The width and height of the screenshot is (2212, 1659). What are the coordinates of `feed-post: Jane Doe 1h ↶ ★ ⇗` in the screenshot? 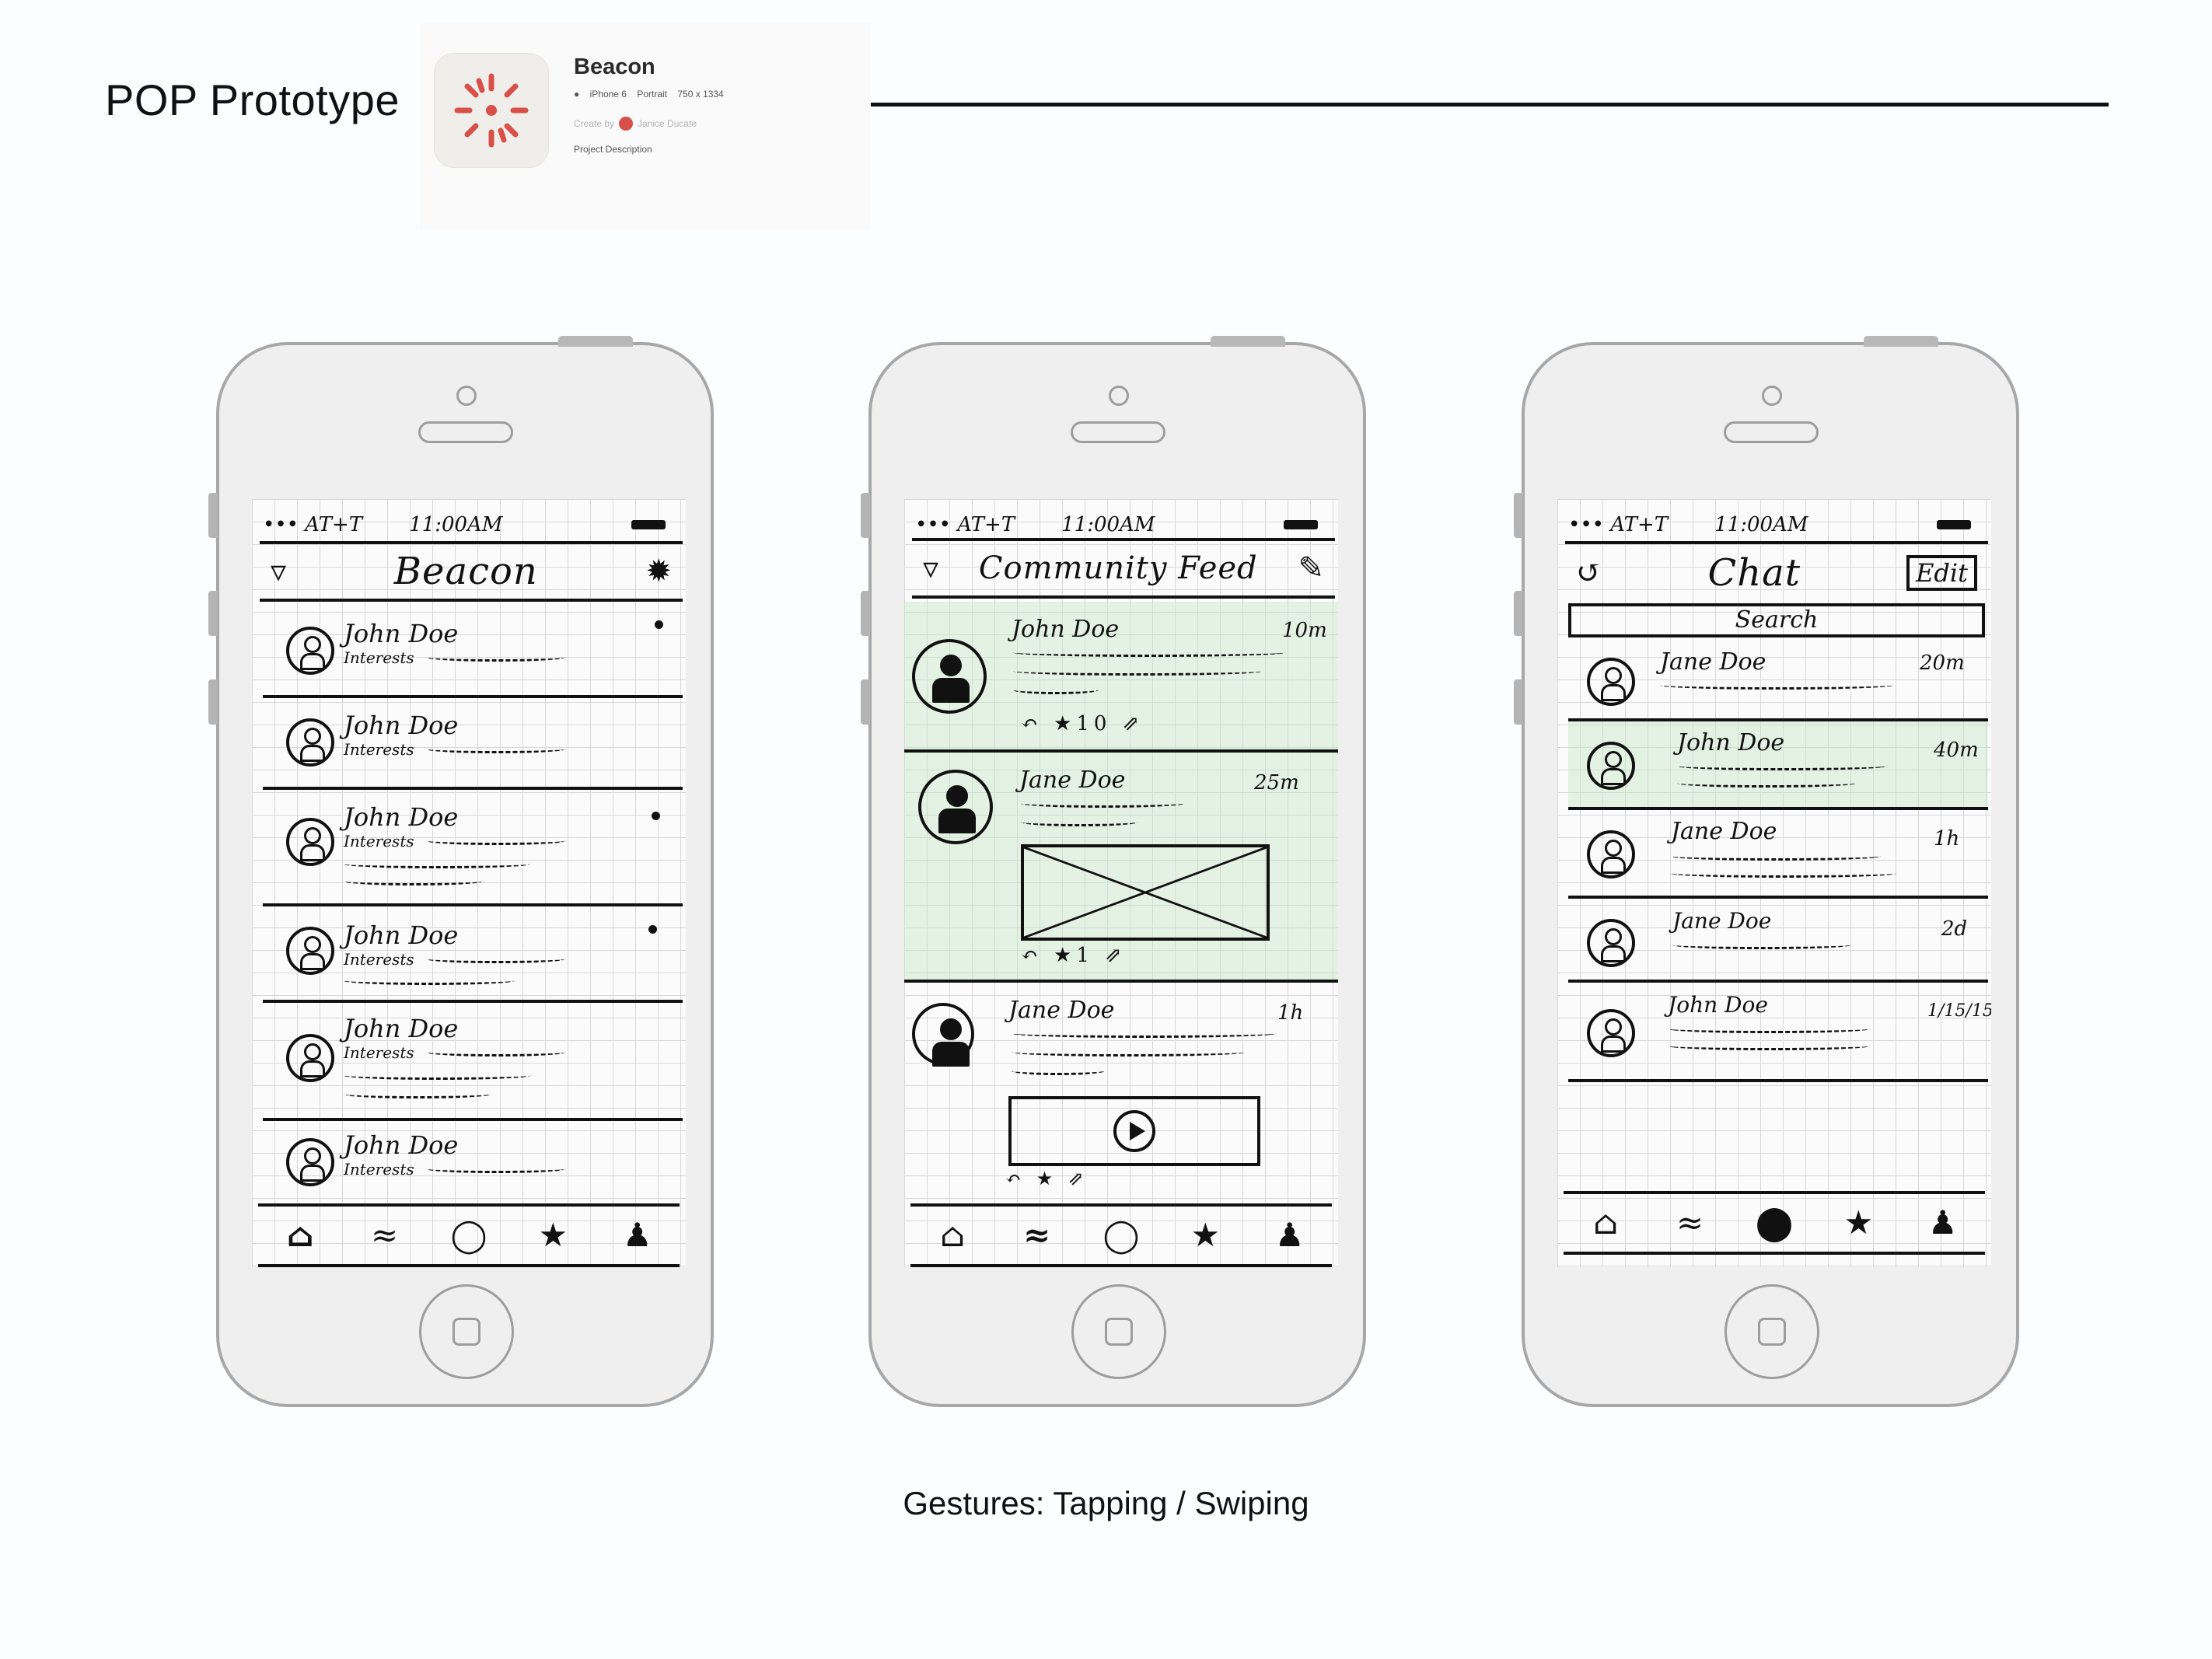 It's located at (1121, 1095).